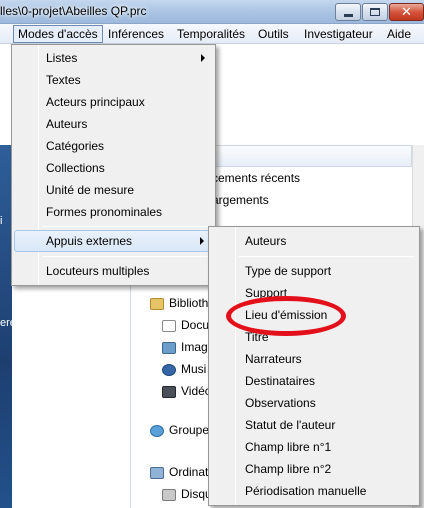  What do you see at coordinates (169, 348) in the screenshot?
I see `images-icon` at bounding box center [169, 348].